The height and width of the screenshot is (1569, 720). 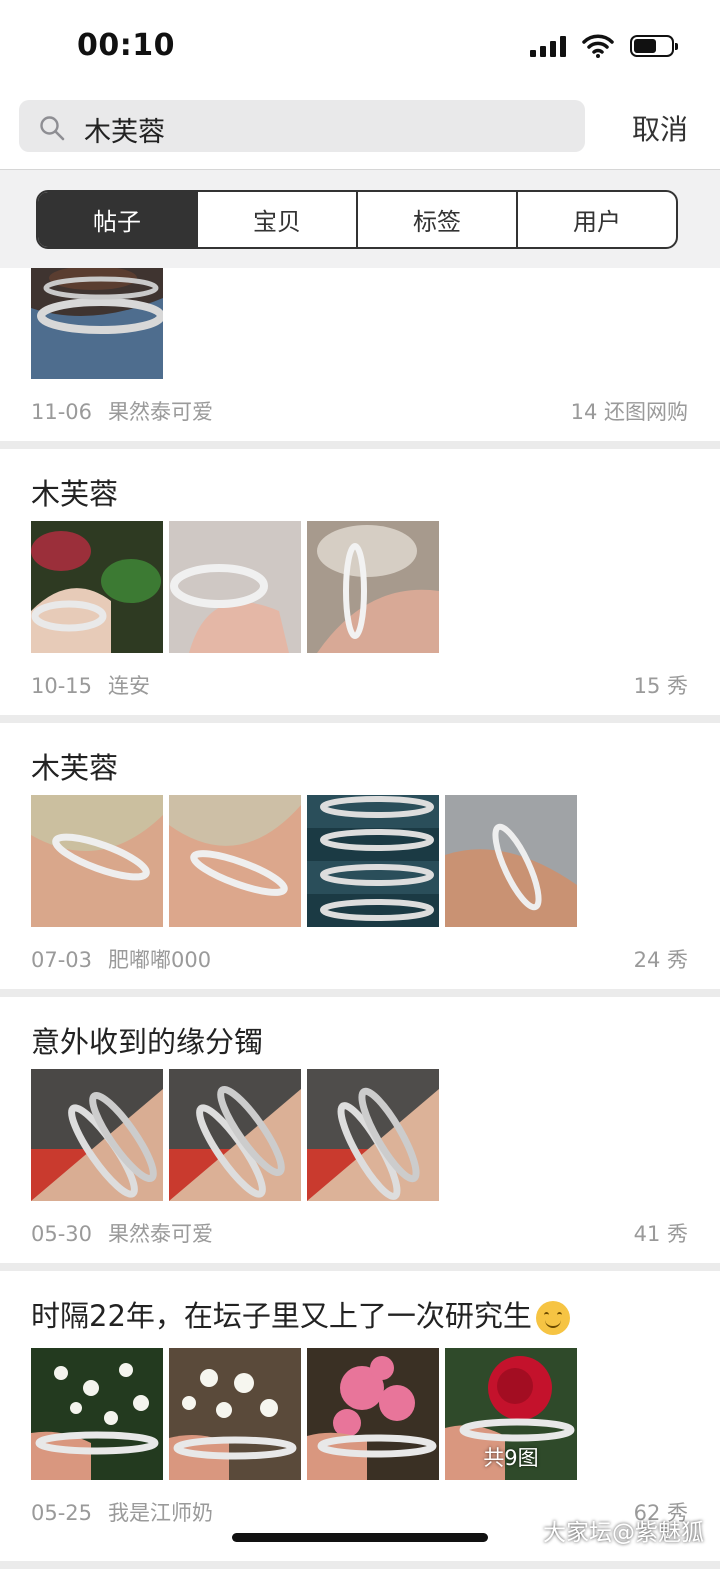 What do you see at coordinates (359, 1233) in the screenshot?
I see `post-meta: 05-30 果然泰可爱 41 秀` at bounding box center [359, 1233].